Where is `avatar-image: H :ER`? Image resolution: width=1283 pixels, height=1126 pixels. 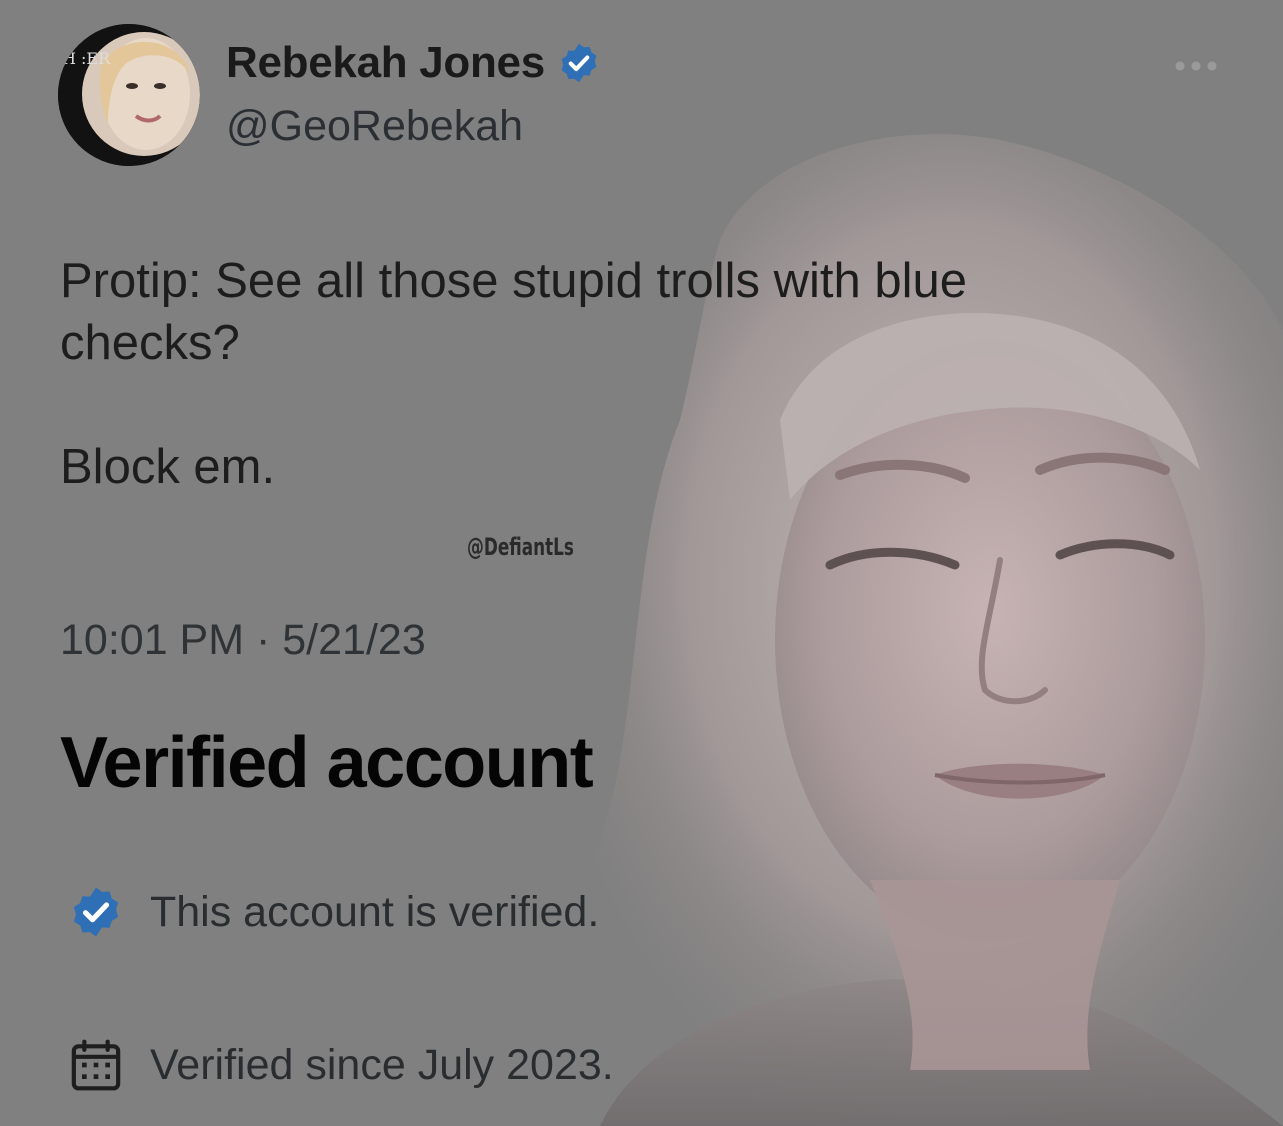
avatar-image: H :ER is located at coordinates (129, 95).